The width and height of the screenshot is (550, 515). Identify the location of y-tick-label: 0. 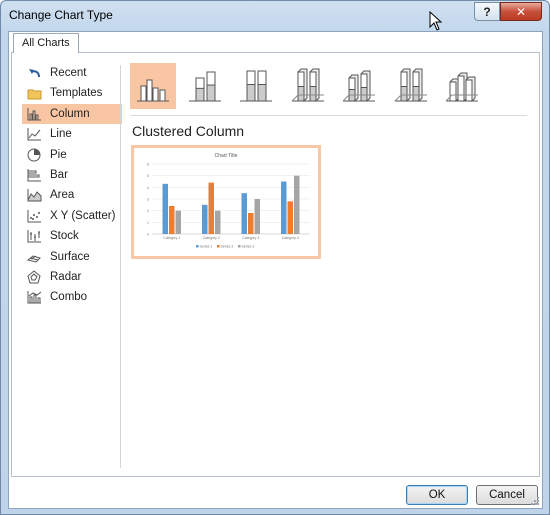
(148, 235).